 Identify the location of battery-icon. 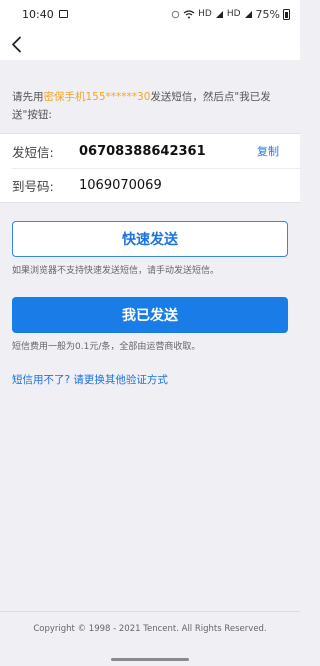
(286, 14).